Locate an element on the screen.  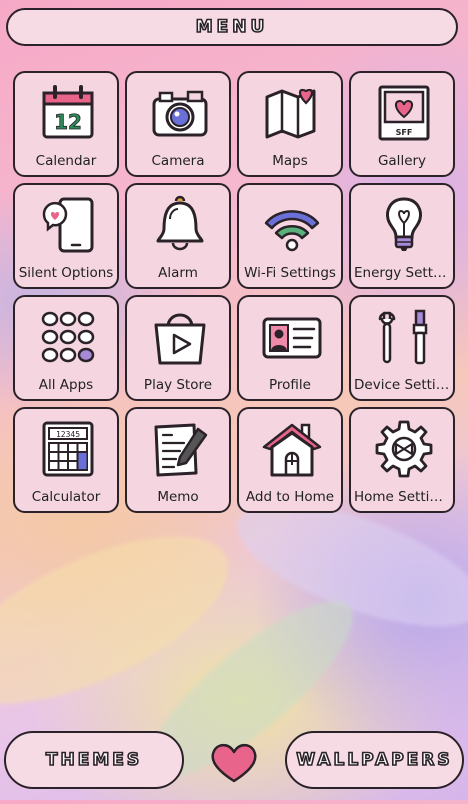
camera-icon is located at coordinates (180, 113).